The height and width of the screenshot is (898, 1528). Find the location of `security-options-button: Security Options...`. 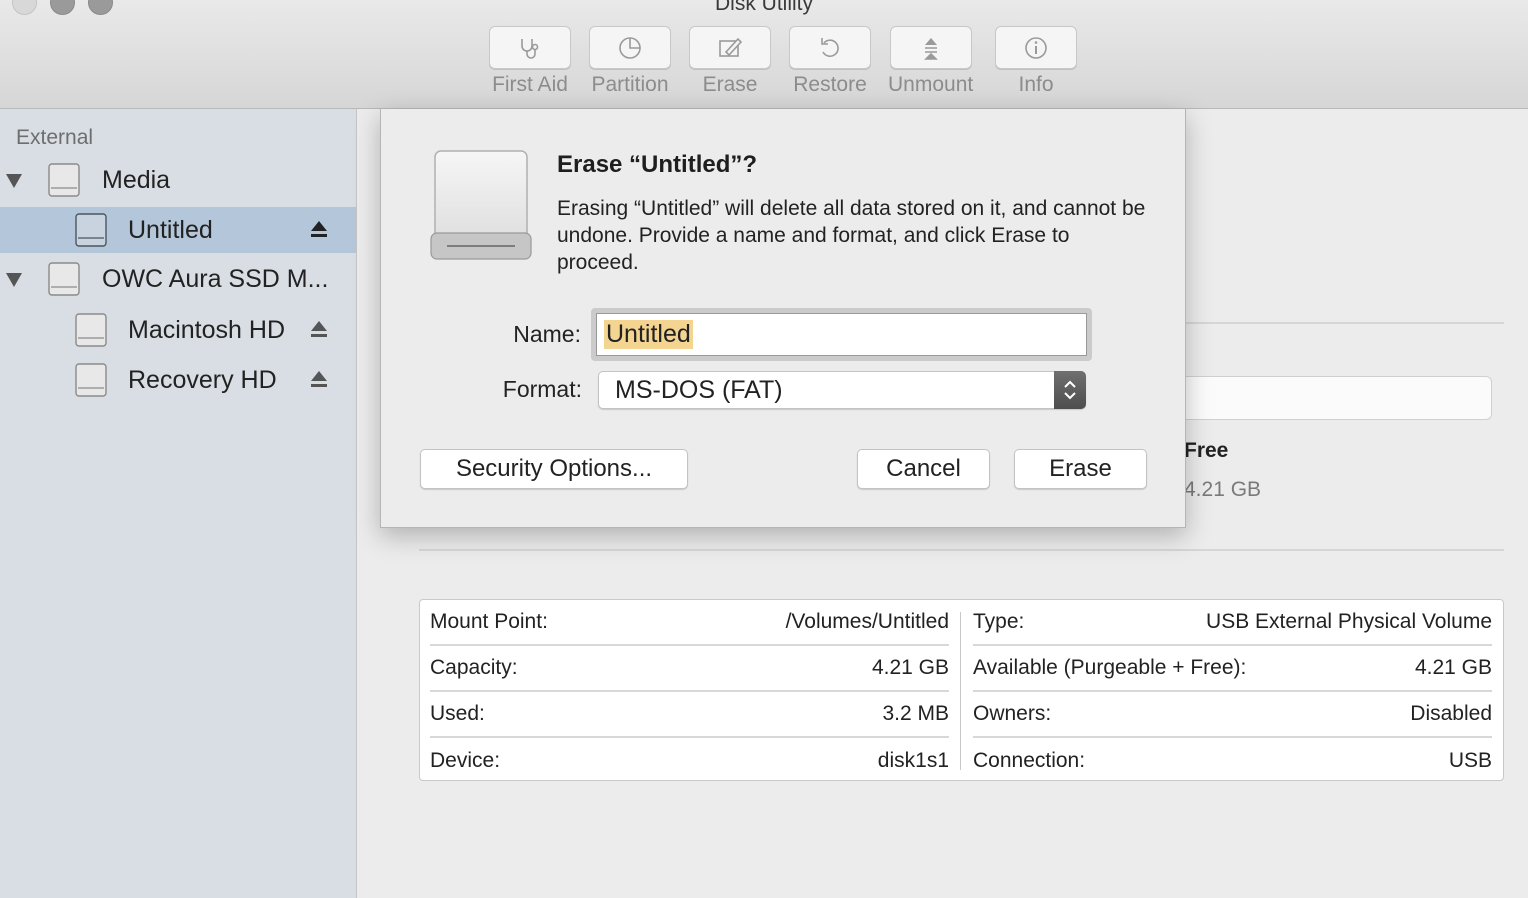

security-options-button: Security Options... is located at coordinates (554, 469).